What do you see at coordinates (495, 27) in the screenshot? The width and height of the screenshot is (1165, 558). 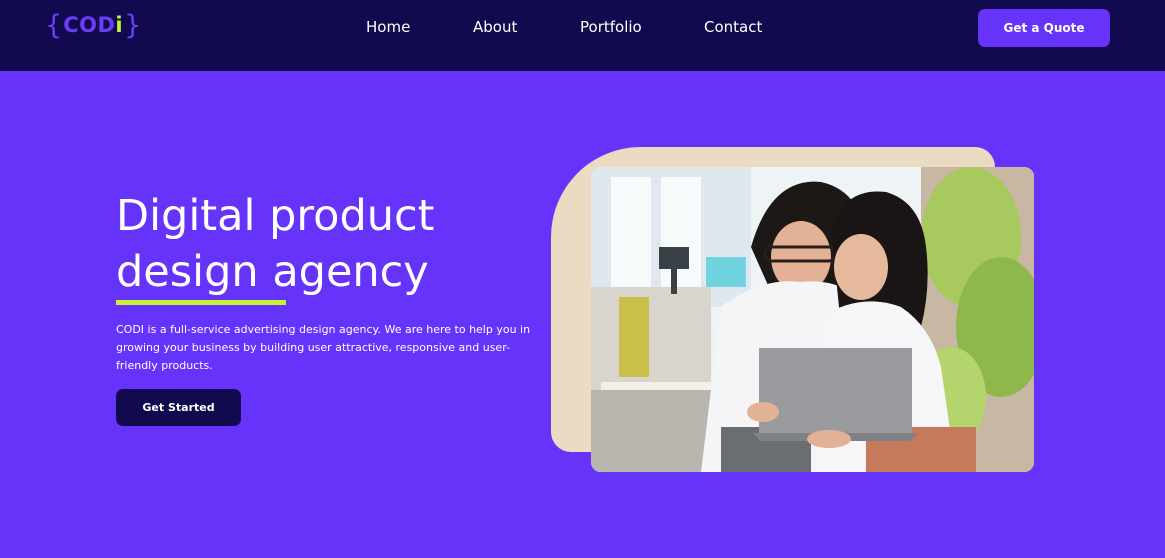 I see `nav-link-about: About` at bounding box center [495, 27].